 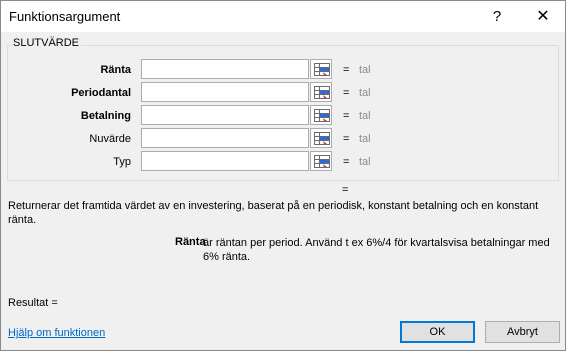 I want to click on arg-label-betalning: Betalning, so click(x=105, y=116).